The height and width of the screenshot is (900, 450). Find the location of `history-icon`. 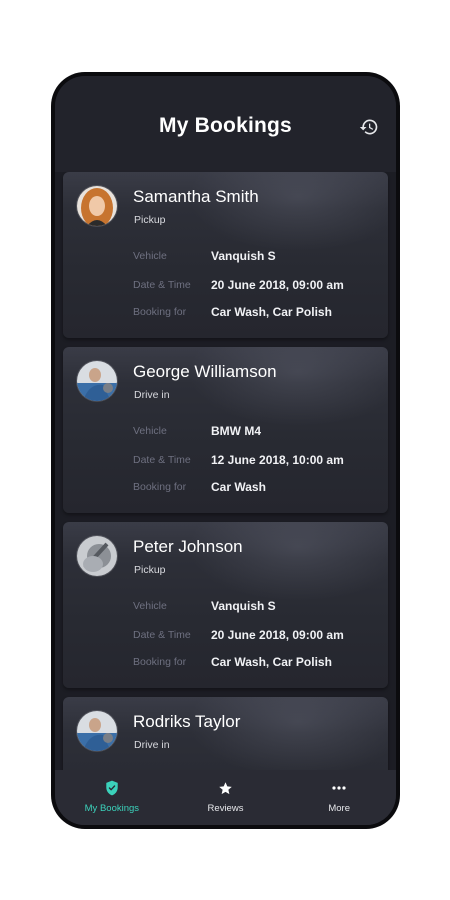

history-icon is located at coordinates (368, 127).